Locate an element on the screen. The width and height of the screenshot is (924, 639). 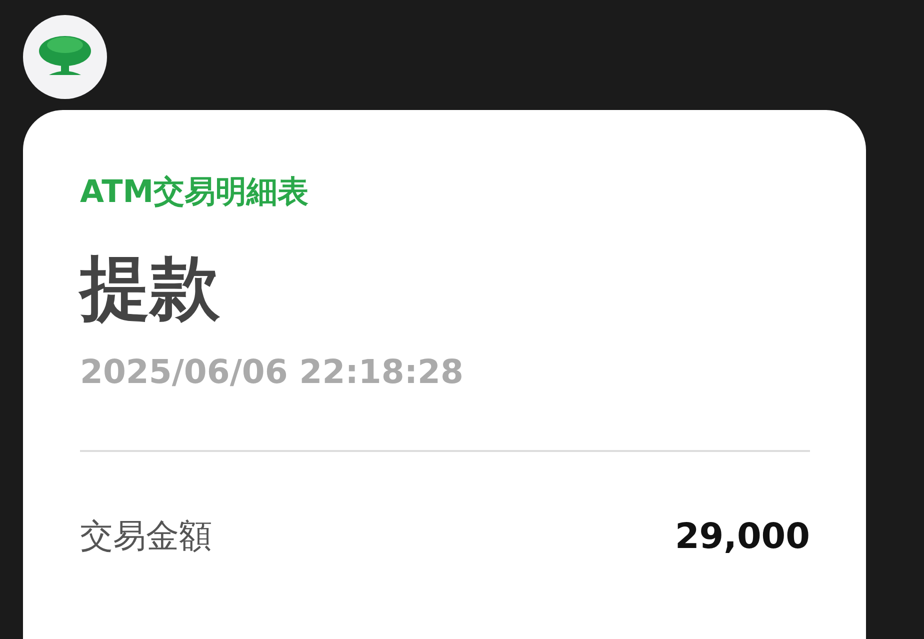
transaction-datetime: 2025/06/06 22:18:28 is located at coordinates (272, 372).